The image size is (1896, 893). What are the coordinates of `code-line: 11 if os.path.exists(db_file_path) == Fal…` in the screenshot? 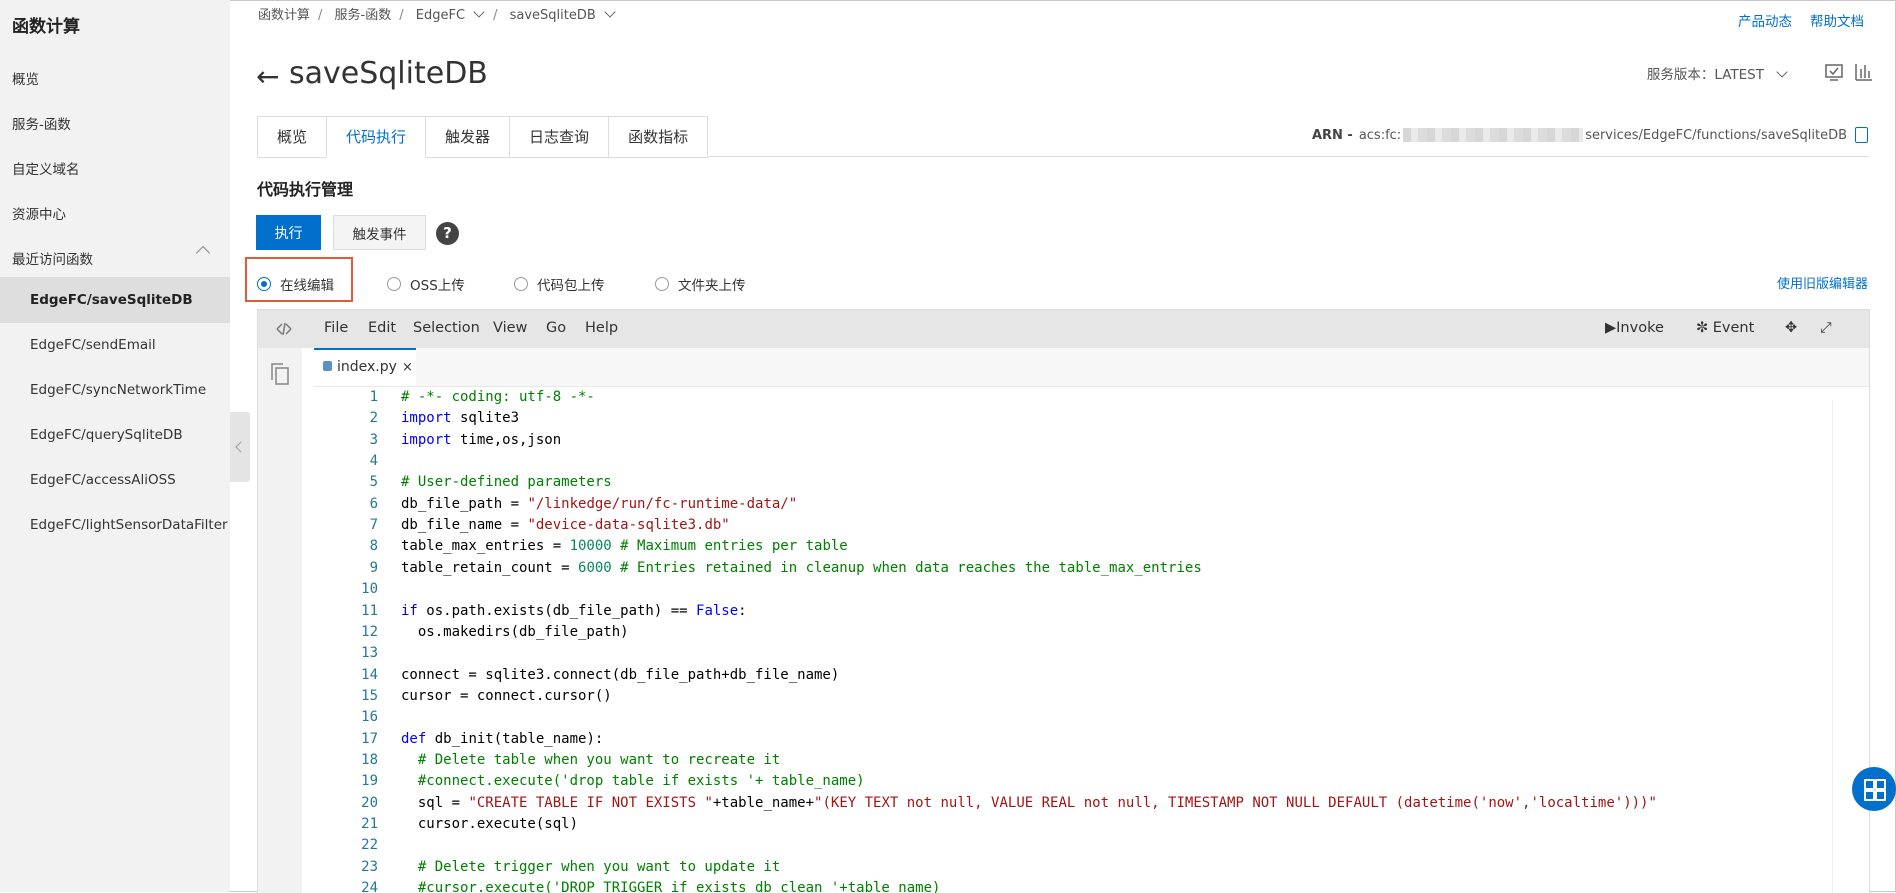 It's located at (1091, 611).